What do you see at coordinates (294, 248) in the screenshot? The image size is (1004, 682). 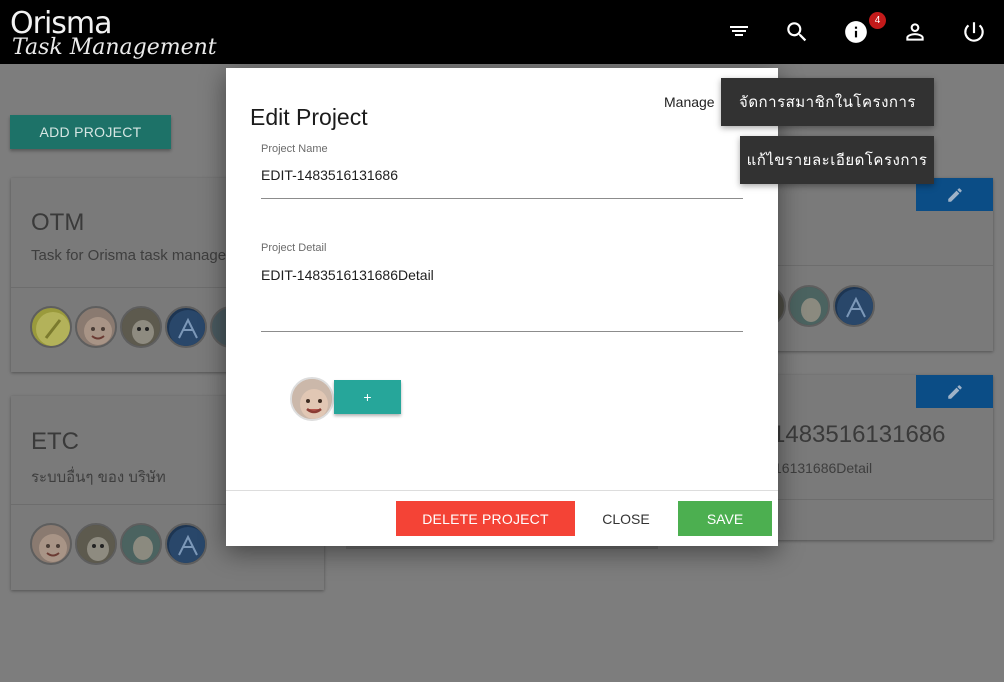 I see `project-detail-label: Project Detail` at bounding box center [294, 248].